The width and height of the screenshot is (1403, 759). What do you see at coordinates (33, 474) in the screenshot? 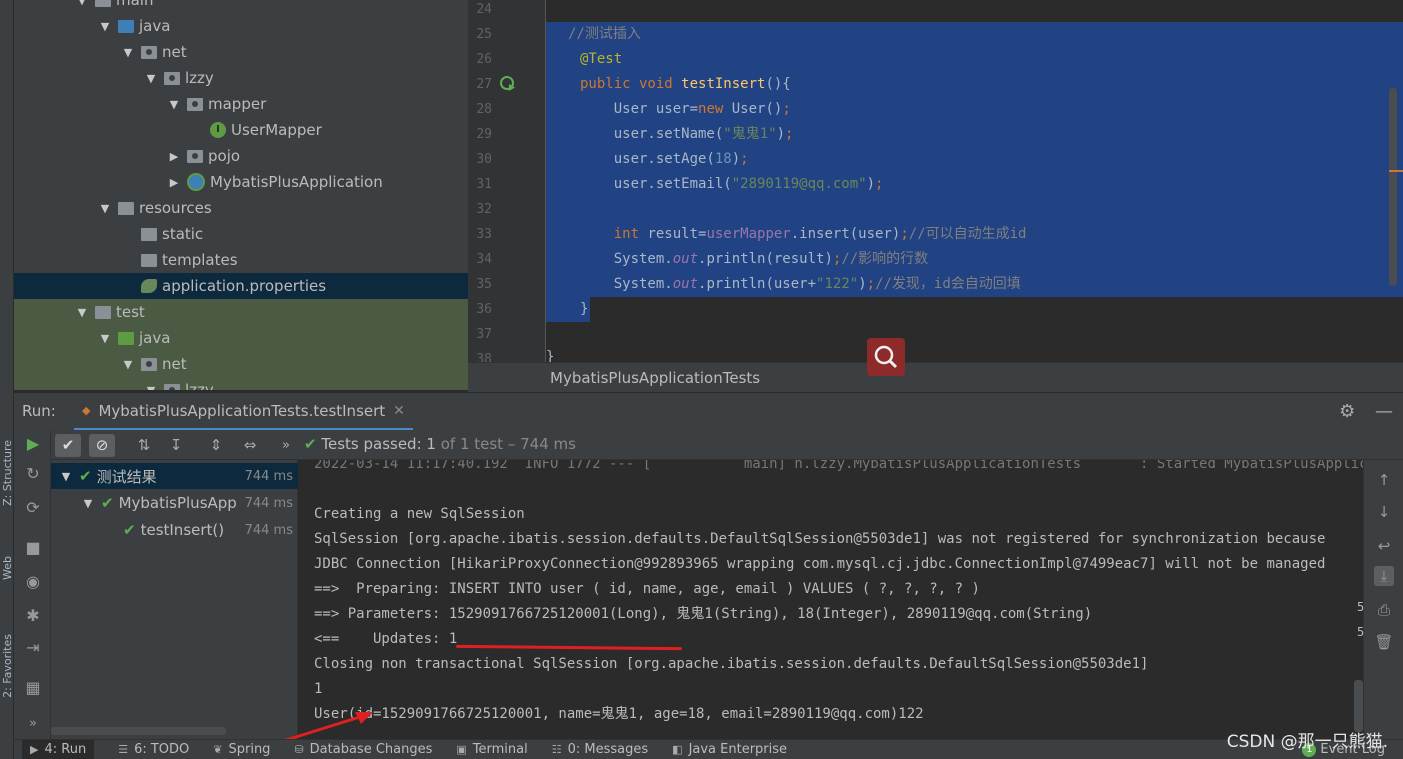
I see `rerun-failed-icon: ↻` at bounding box center [33, 474].